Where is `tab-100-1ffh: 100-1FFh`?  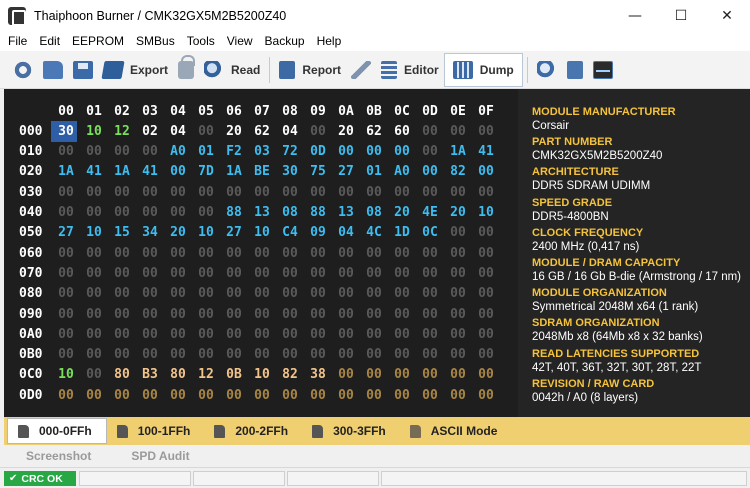
tab-100-1ffh: 100-1FFh is located at coordinates (156, 431).